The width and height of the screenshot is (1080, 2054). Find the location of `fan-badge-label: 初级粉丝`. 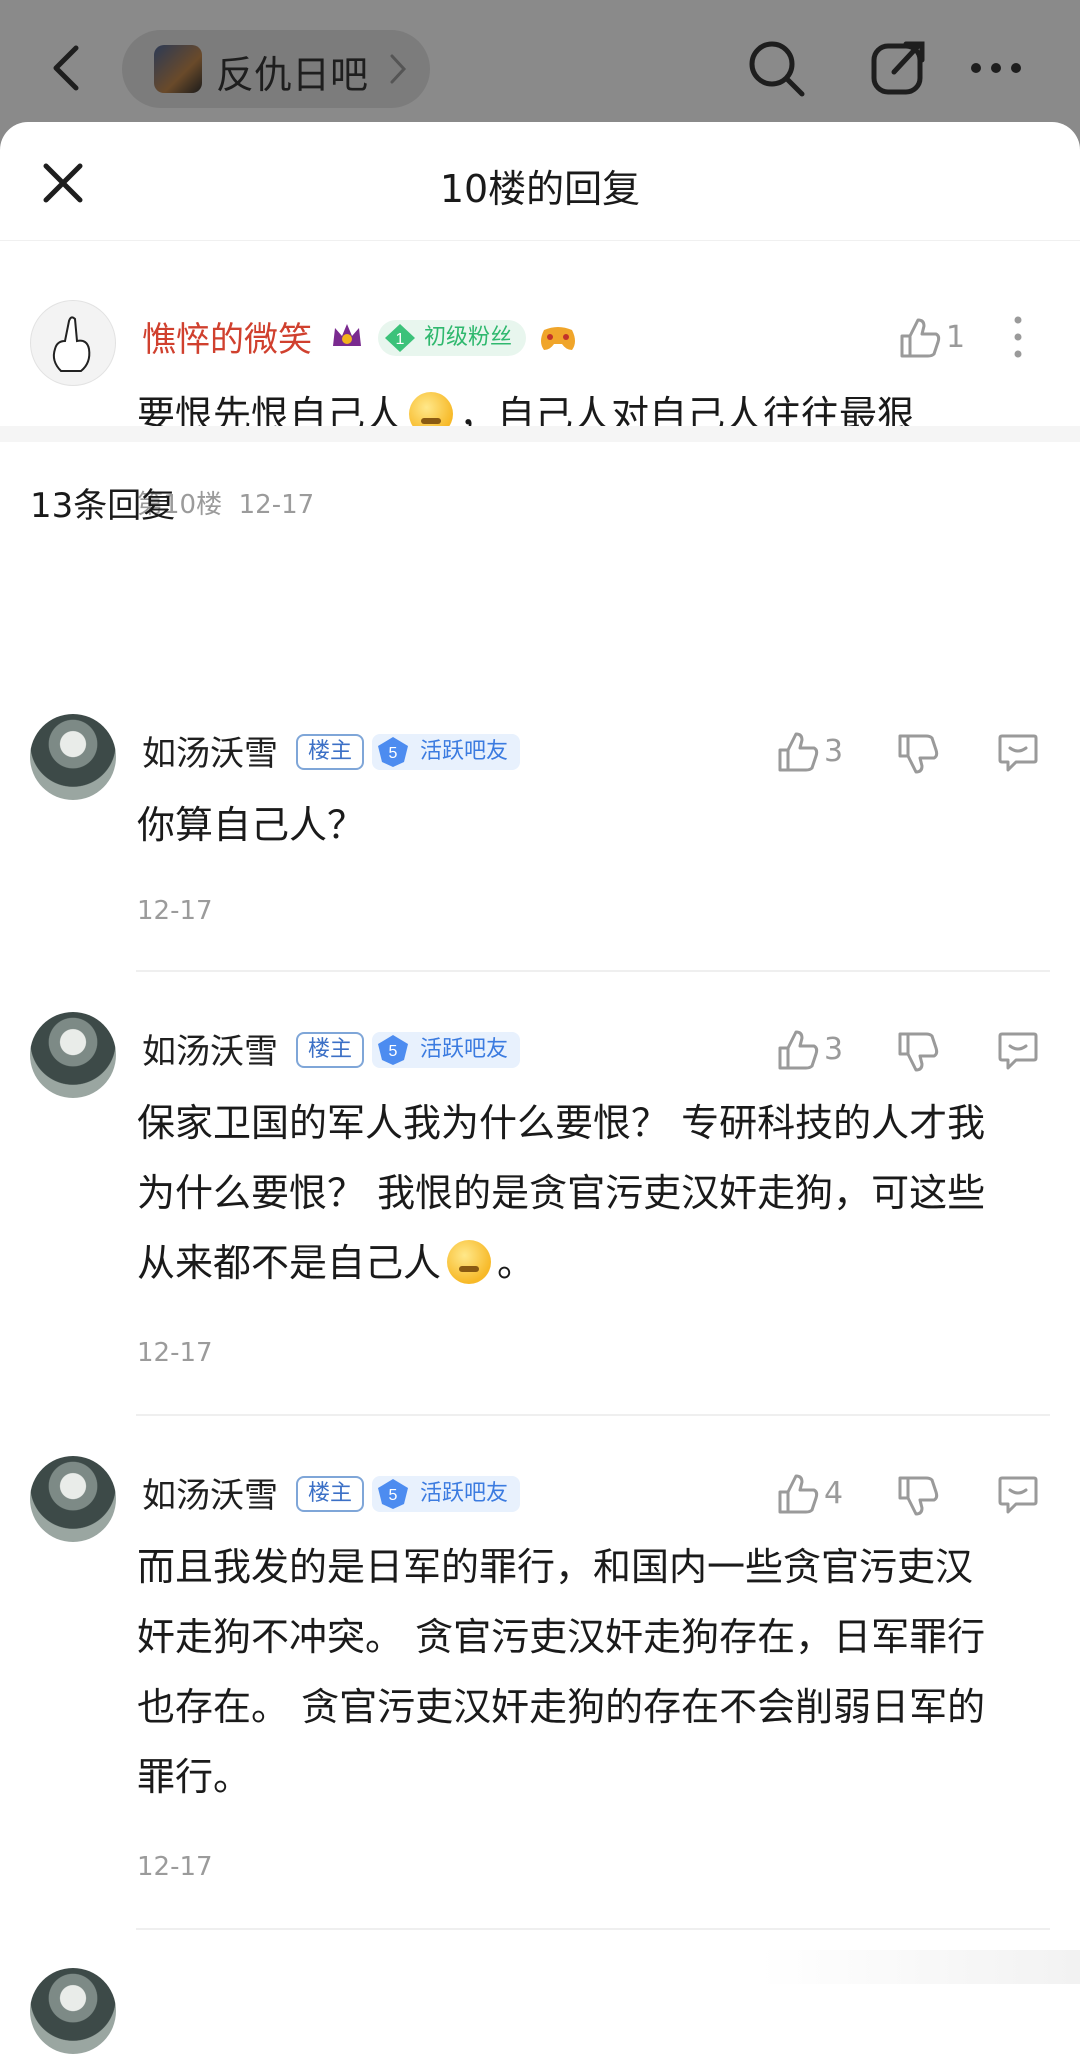

fan-badge-label: 初级粉丝 is located at coordinates (468, 337).